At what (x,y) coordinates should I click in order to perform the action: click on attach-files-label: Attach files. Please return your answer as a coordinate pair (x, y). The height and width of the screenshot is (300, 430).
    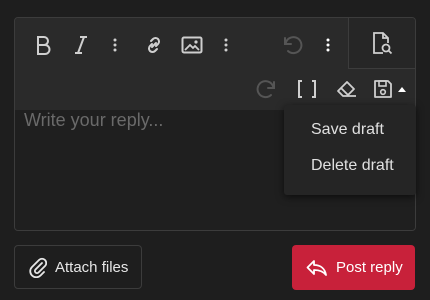
    Looking at the image, I should click on (92, 267).